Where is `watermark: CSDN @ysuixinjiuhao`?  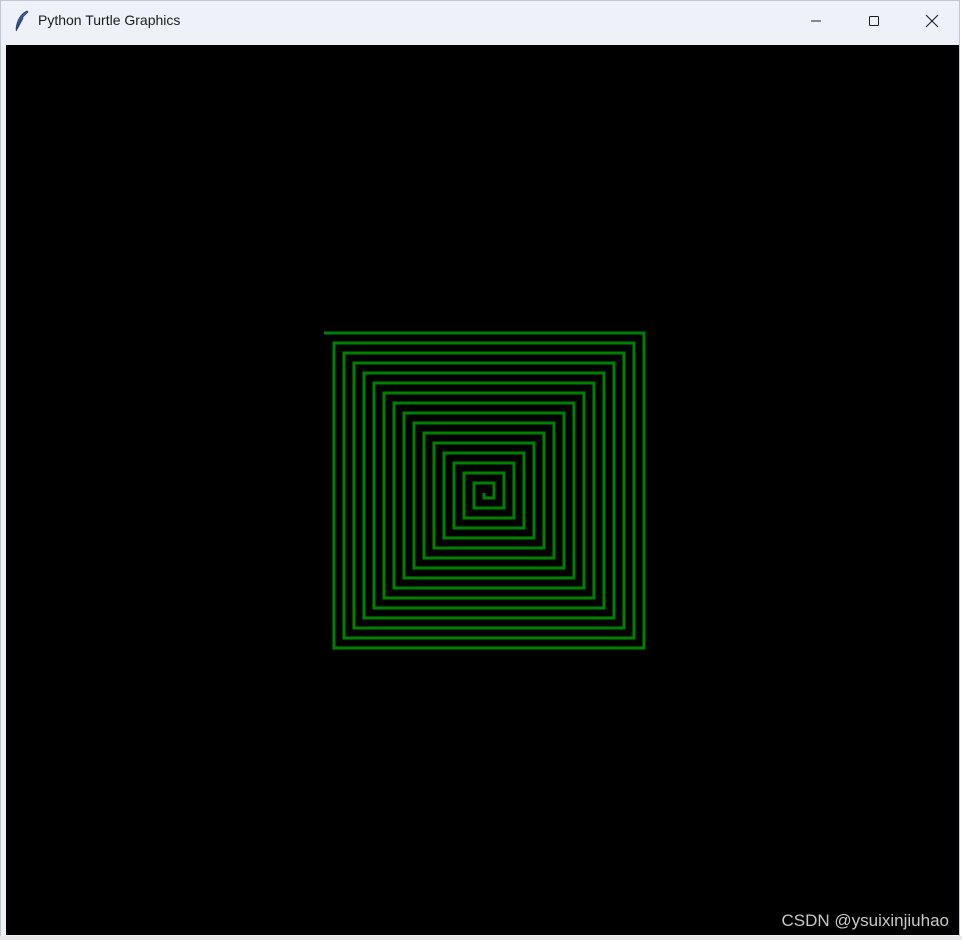
watermark: CSDN @ysuixinjiuhao is located at coordinates (865, 920).